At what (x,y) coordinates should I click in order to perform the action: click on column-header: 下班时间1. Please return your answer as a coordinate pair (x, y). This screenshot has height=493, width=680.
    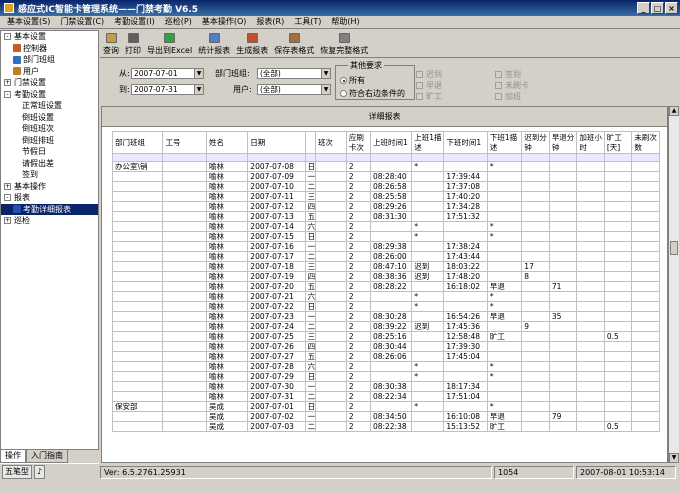
    Looking at the image, I should click on (465, 142).